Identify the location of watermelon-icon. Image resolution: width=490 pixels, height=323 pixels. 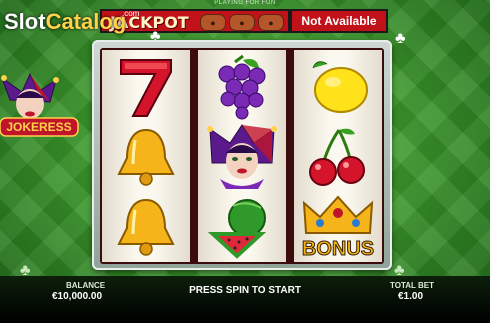
(237, 229).